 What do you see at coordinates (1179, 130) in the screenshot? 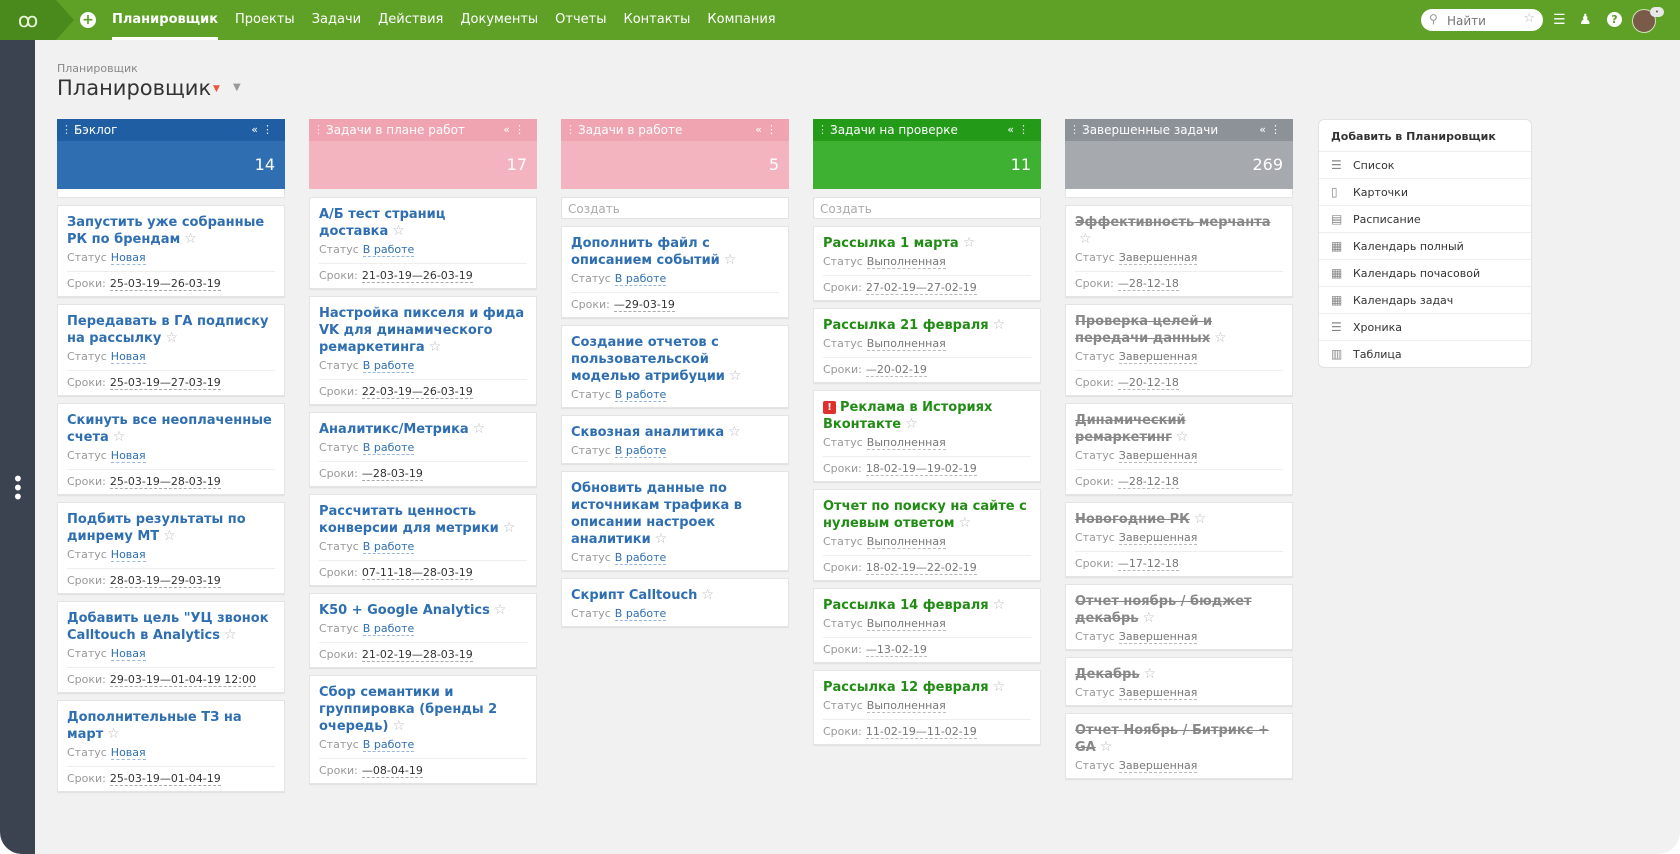
I see `column-header: ⋮⋮ Завершенные задачи «⋮` at bounding box center [1179, 130].